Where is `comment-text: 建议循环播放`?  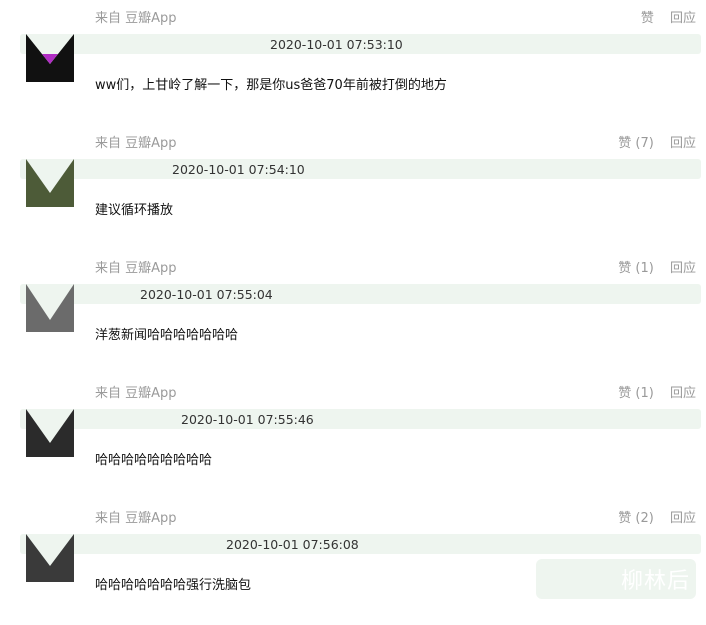
comment-text: 建议循环播放 is located at coordinates (134, 210).